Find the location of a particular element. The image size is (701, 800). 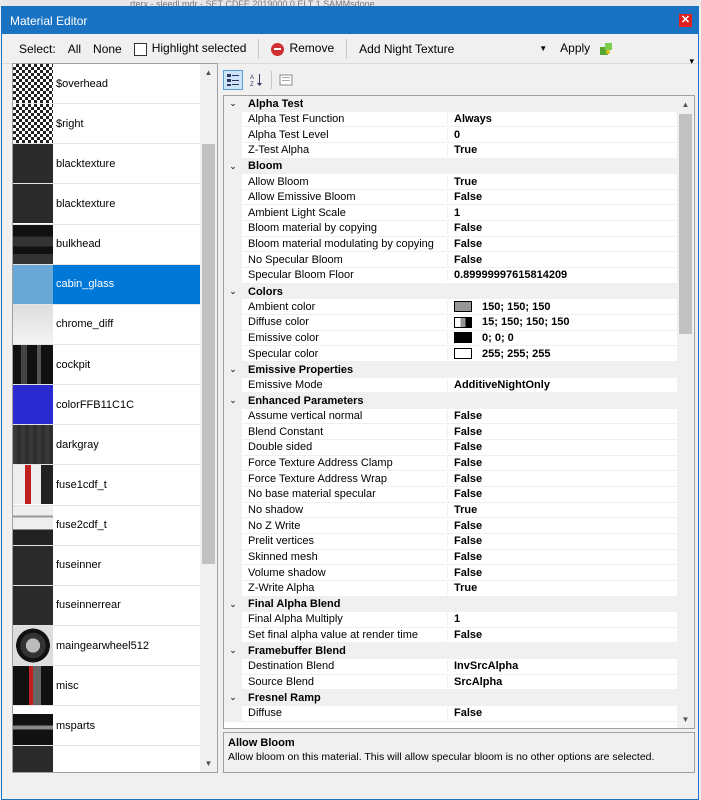

texture-list-scrollbar: ▲ ▼ is located at coordinates (208, 418).